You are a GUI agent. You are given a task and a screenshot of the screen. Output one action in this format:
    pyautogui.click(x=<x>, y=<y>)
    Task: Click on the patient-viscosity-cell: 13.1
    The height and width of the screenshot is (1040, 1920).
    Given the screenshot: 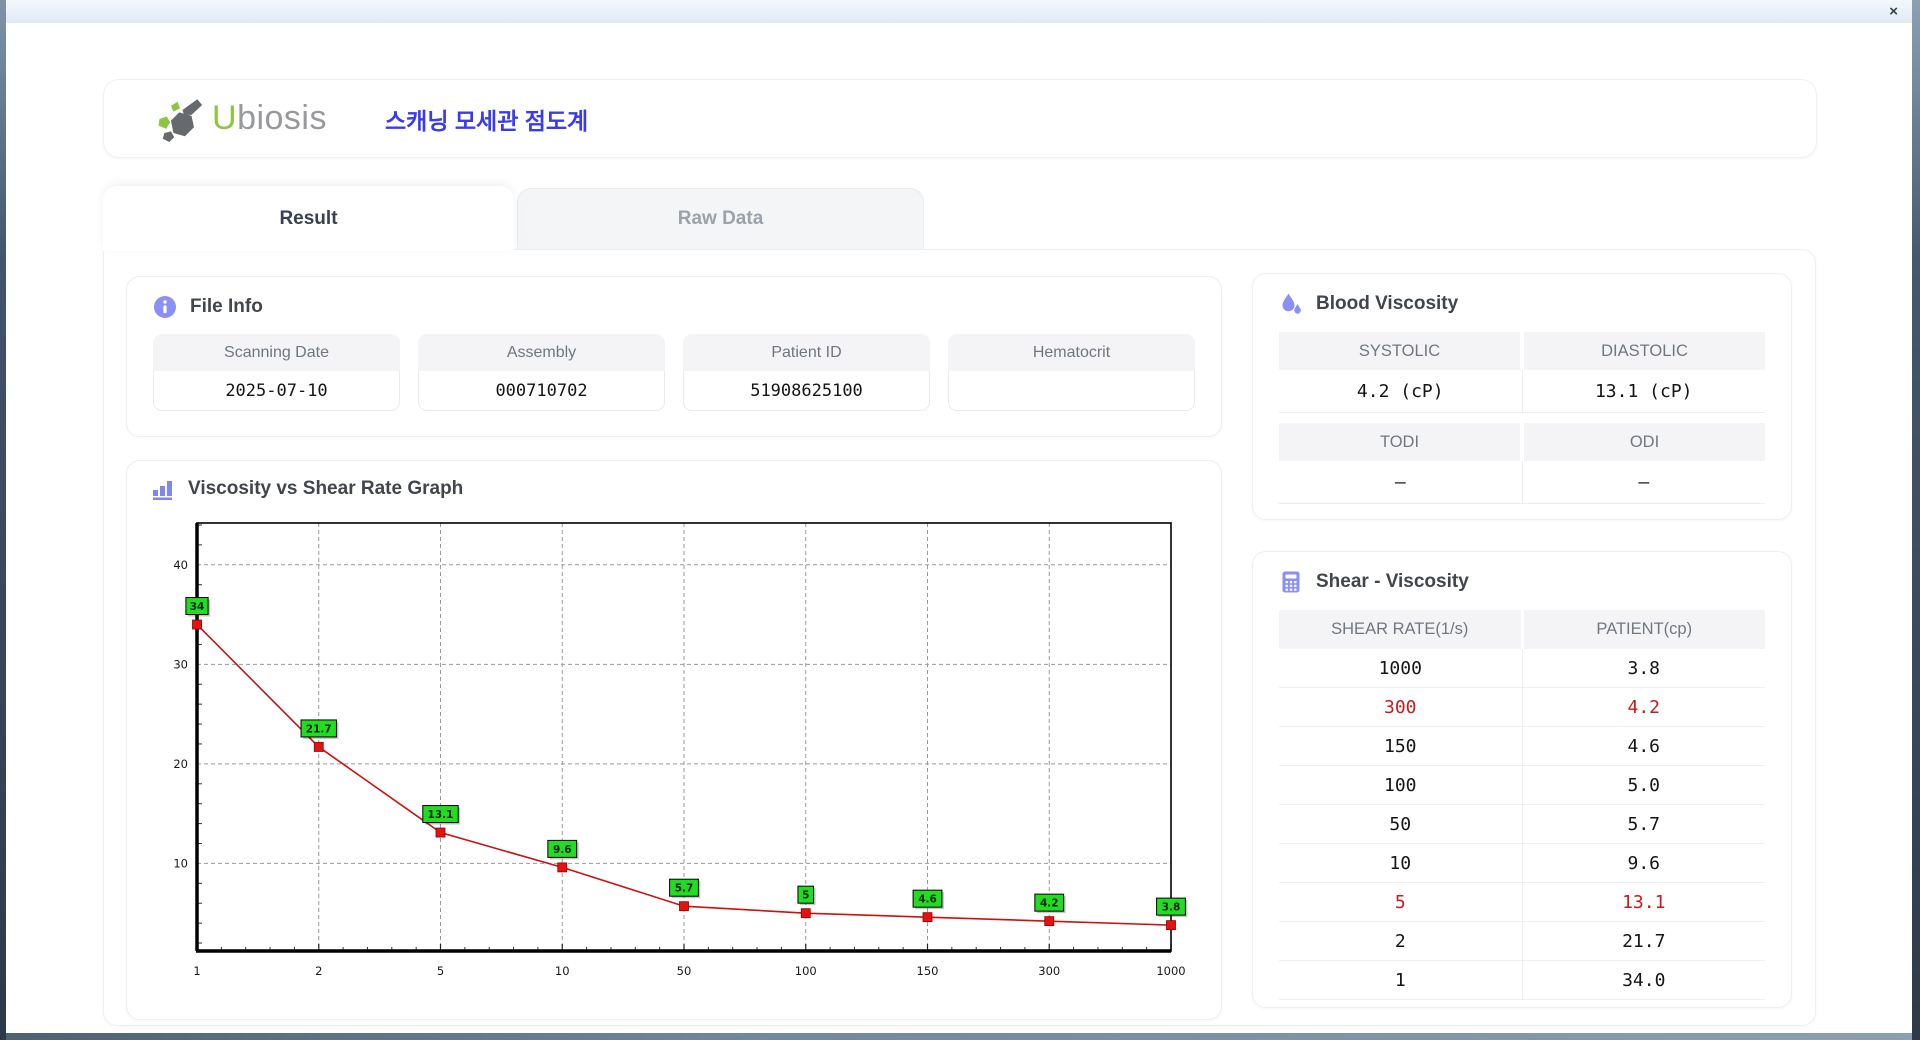 What is the action you would take?
    pyautogui.click(x=1644, y=902)
    